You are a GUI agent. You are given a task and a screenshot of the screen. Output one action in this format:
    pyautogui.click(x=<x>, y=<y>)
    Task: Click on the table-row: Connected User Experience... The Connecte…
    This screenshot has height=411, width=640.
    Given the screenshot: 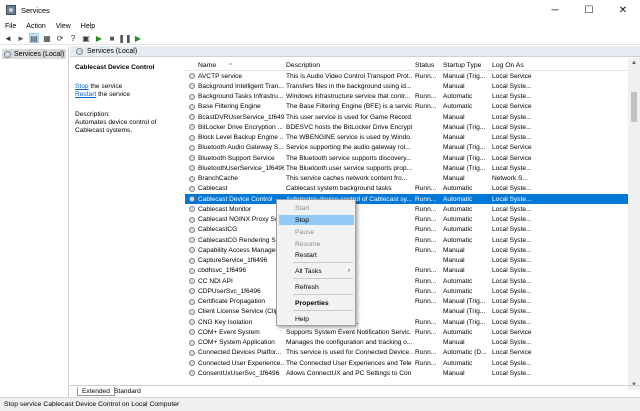 What is the action you would take?
    pyautogui.click(x=406, y=363)
    